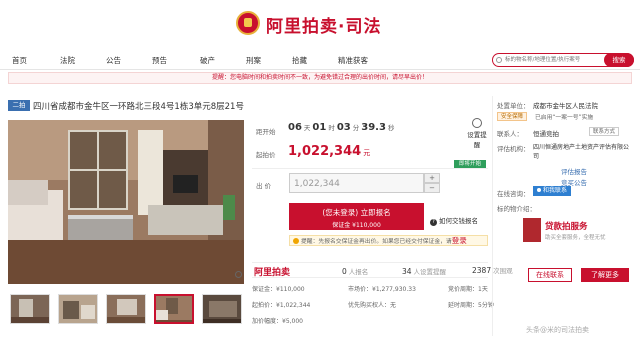 The image size is (640, 346). I want to click on countdown-minutes-unit: 分, so click(356, 128).